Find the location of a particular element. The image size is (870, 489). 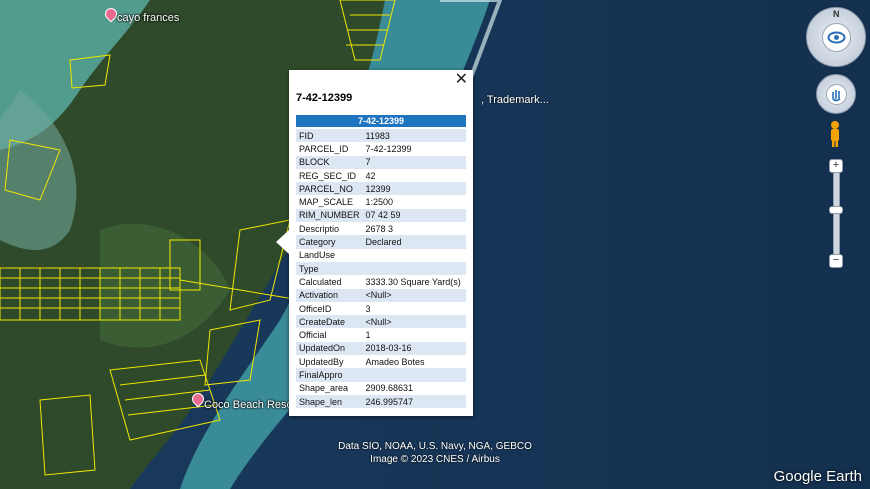

attribute-key: RIM_NUMBER is located at coordinates (329, 215).